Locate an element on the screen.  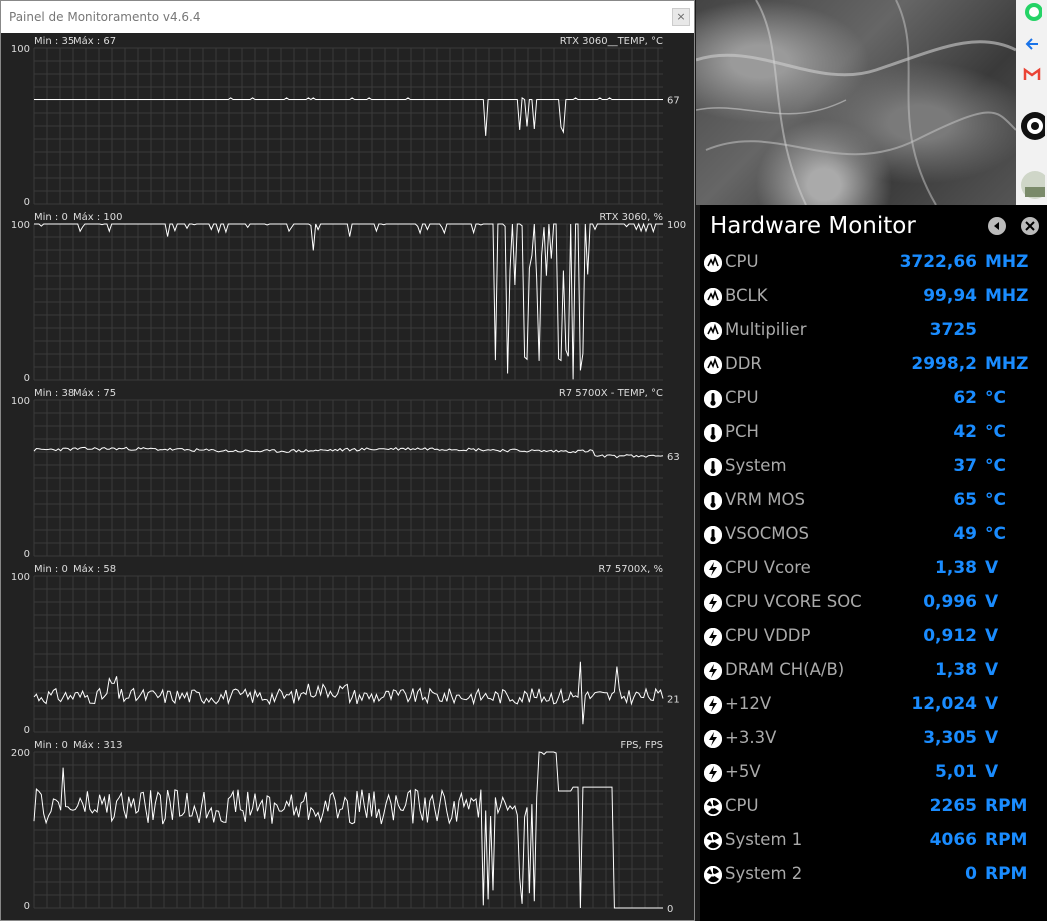
sensor-value: 3,305 is located at coordinates (950, 738).